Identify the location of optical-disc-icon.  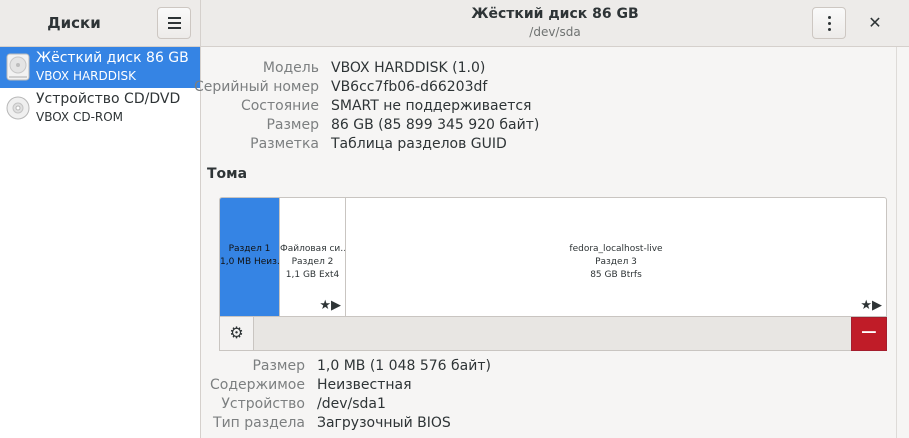
(18, 108).